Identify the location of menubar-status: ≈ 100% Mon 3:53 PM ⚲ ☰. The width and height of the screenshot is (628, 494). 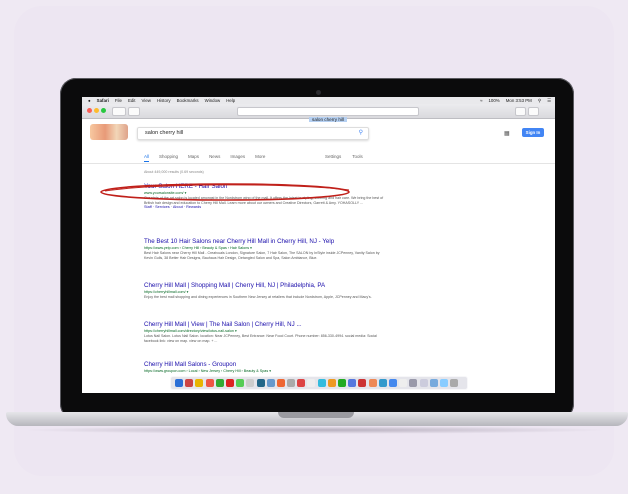
(512, 100).